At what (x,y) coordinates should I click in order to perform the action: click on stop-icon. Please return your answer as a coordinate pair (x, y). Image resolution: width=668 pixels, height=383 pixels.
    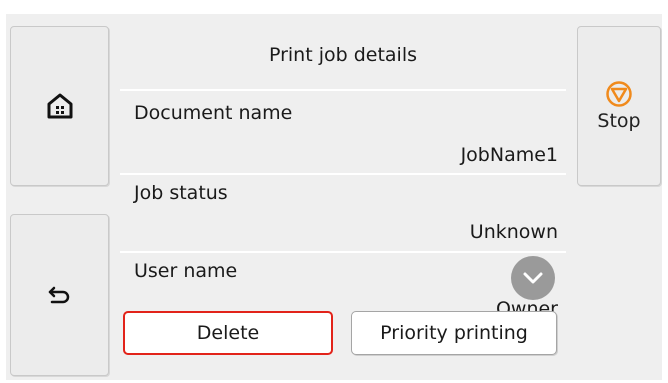
    Looking at the image, I should click on (619, 94).